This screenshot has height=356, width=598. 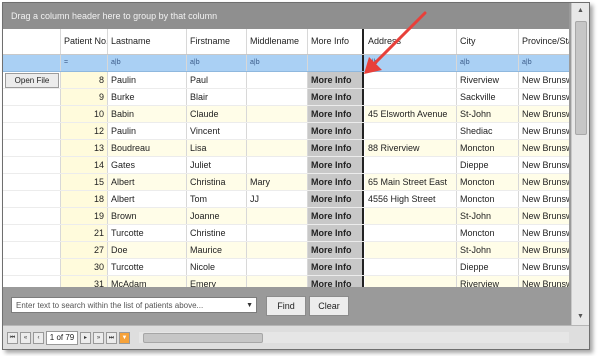 I want to click on cell-firstname: Christine, so click(x=217, y=233).